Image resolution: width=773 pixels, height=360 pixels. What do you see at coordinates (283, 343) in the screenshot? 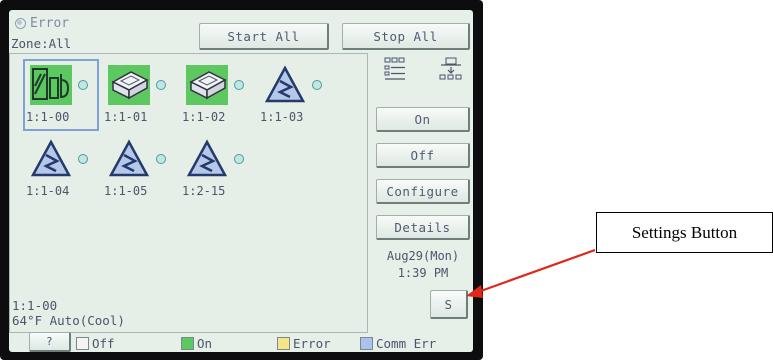
I see `error-swatch` at bounding box center [283, 343].